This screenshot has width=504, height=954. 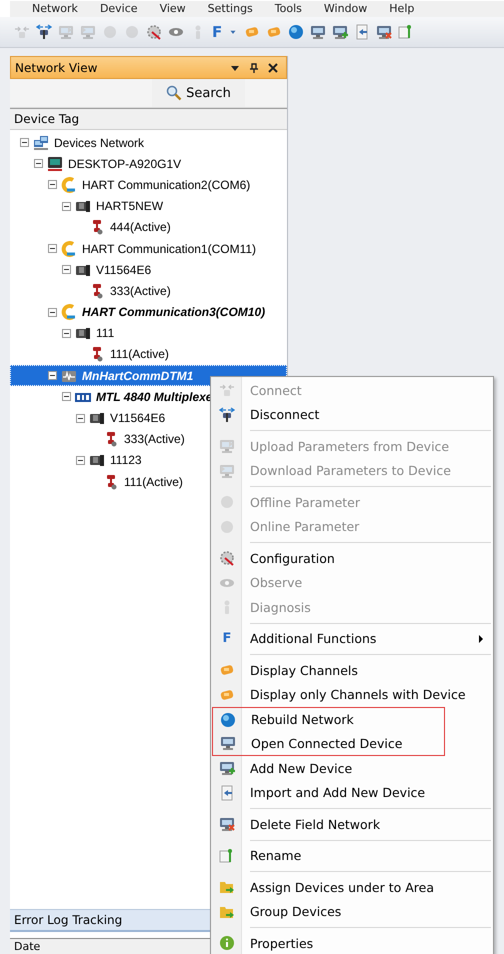 I want to click on monitor-download-icon, so click(x=227, y=470).